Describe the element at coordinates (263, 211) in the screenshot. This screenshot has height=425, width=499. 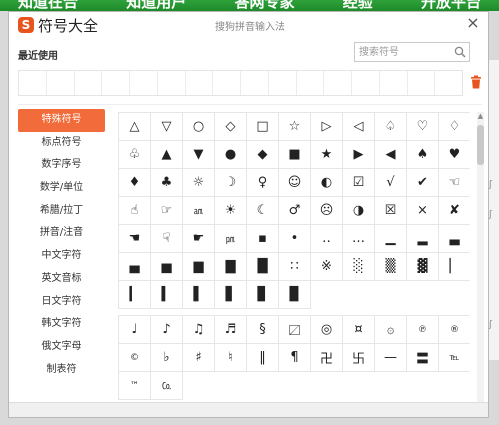
I see `symbol-cell: ☾` at that location.